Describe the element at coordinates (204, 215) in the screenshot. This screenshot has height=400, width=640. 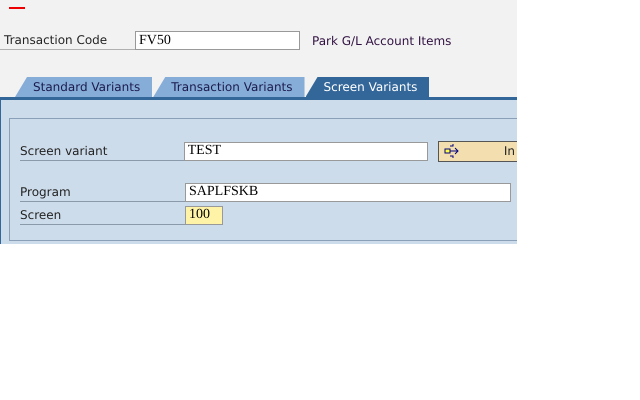
I see `input-field: 100` at that location.